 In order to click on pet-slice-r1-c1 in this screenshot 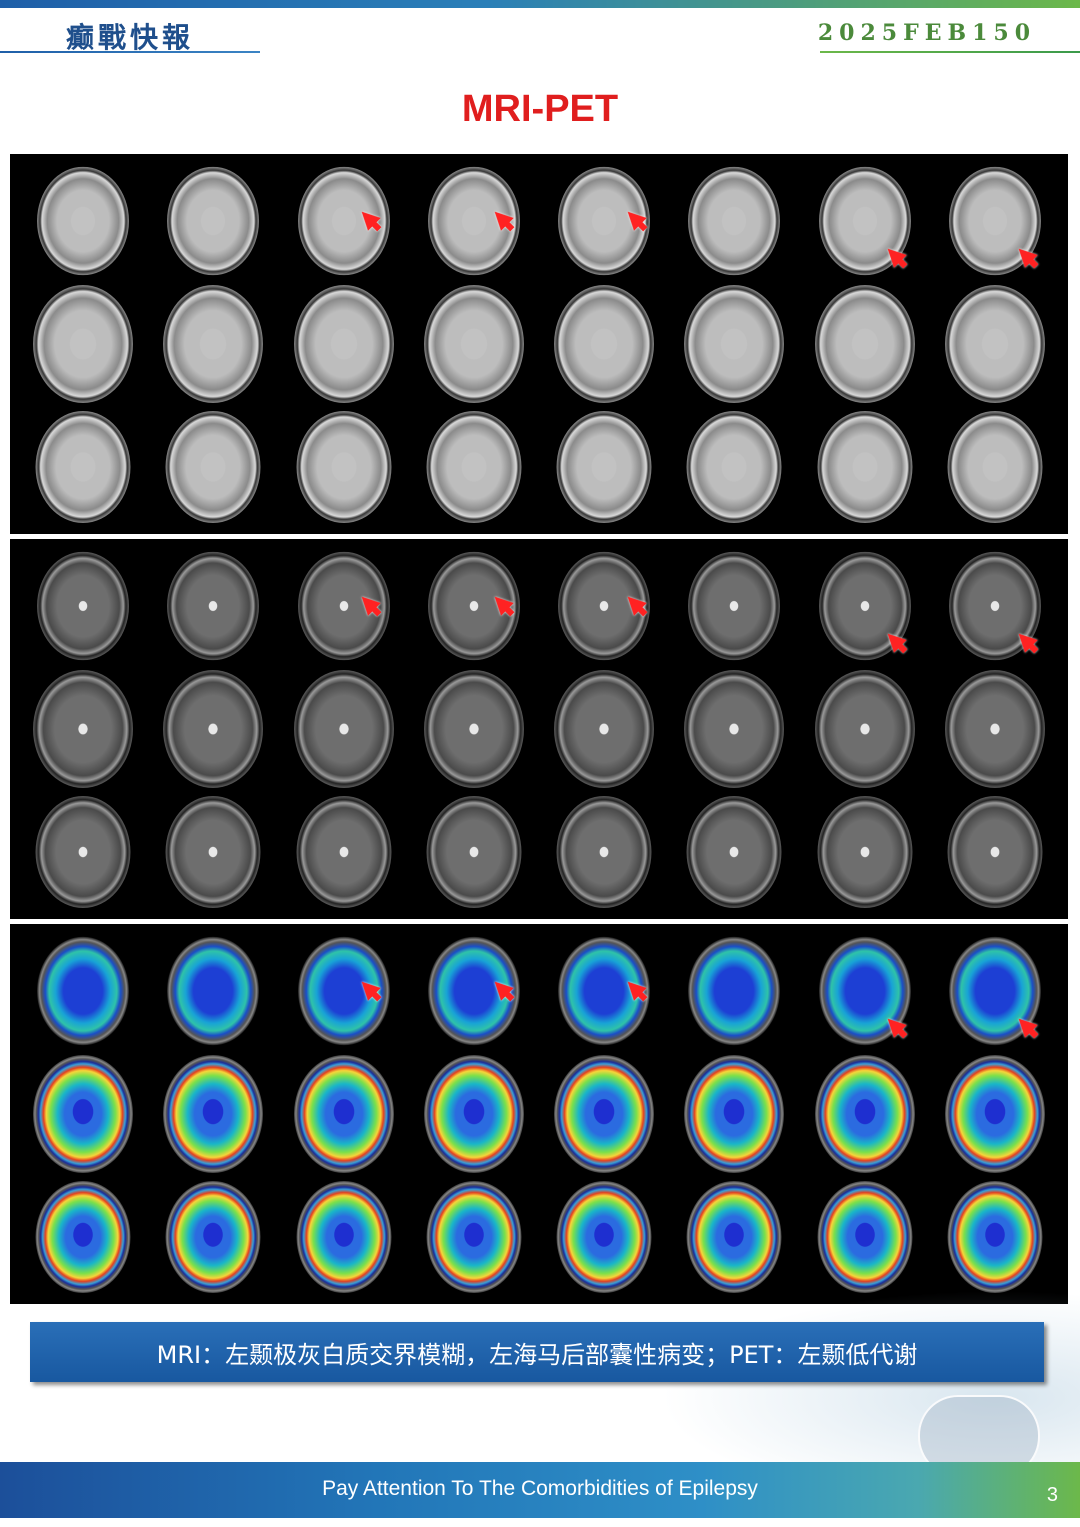, I will do `click(83, 991)`.